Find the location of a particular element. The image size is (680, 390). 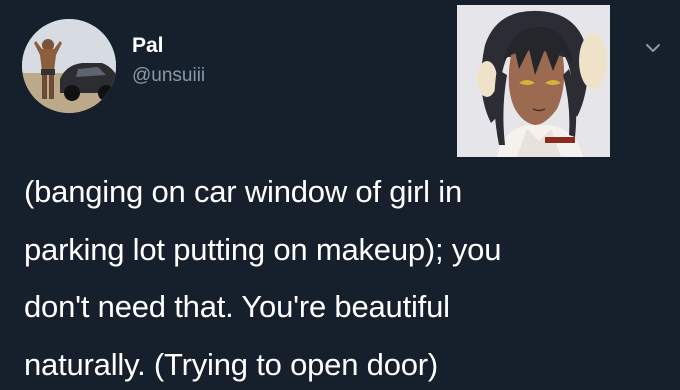

author-display-name: Pal is located at coordinates (168, 46).